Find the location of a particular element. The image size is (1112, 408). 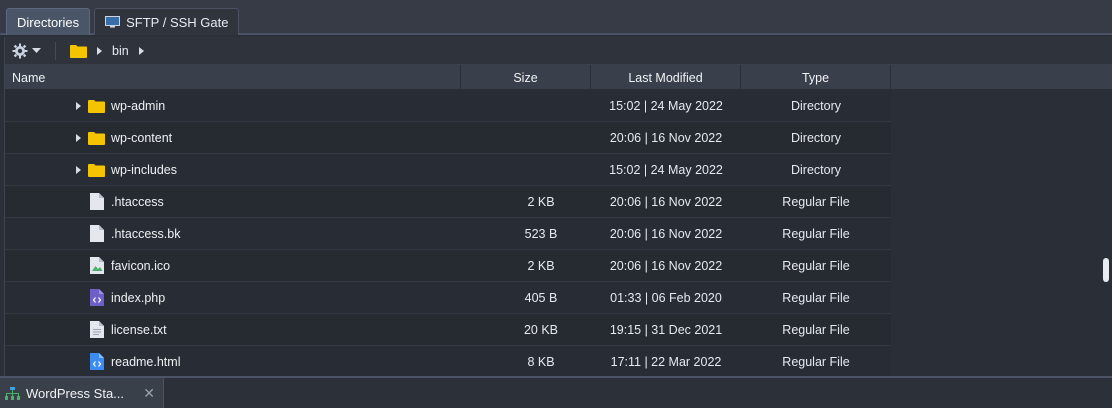

breadcrumb-root-folder is located at coordinates (78, 51).